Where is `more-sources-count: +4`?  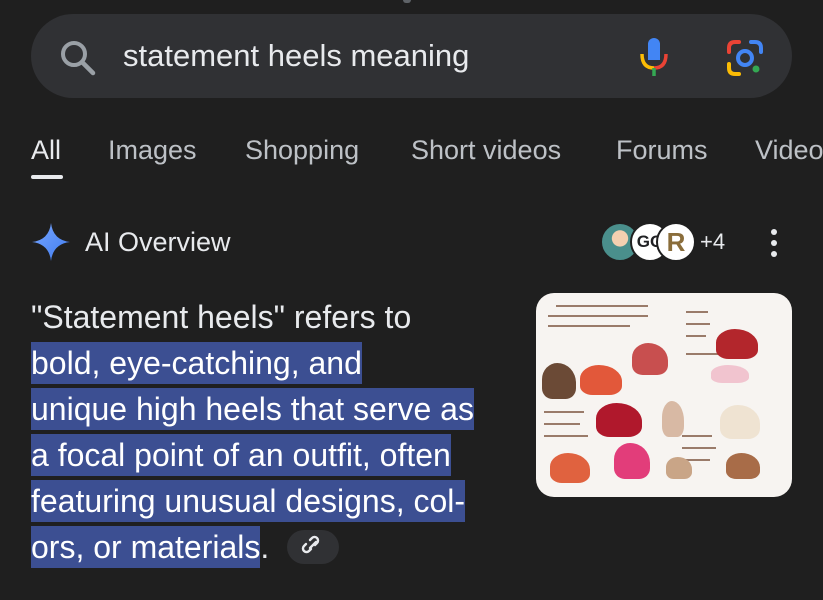
more-sources-count: +4 is located at coordinates (712, 242).